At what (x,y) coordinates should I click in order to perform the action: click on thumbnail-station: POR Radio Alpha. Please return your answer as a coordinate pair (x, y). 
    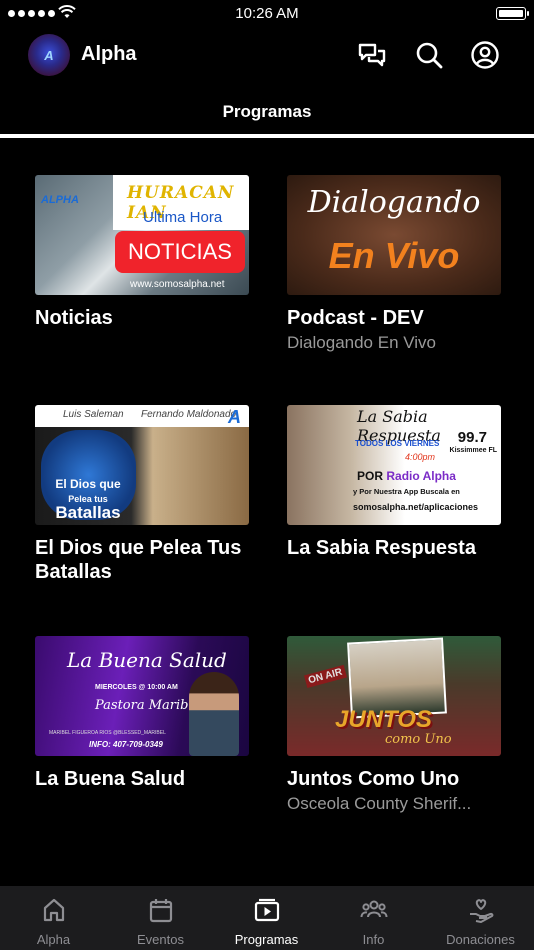
    Looking at the image, I should click on (406, 476).